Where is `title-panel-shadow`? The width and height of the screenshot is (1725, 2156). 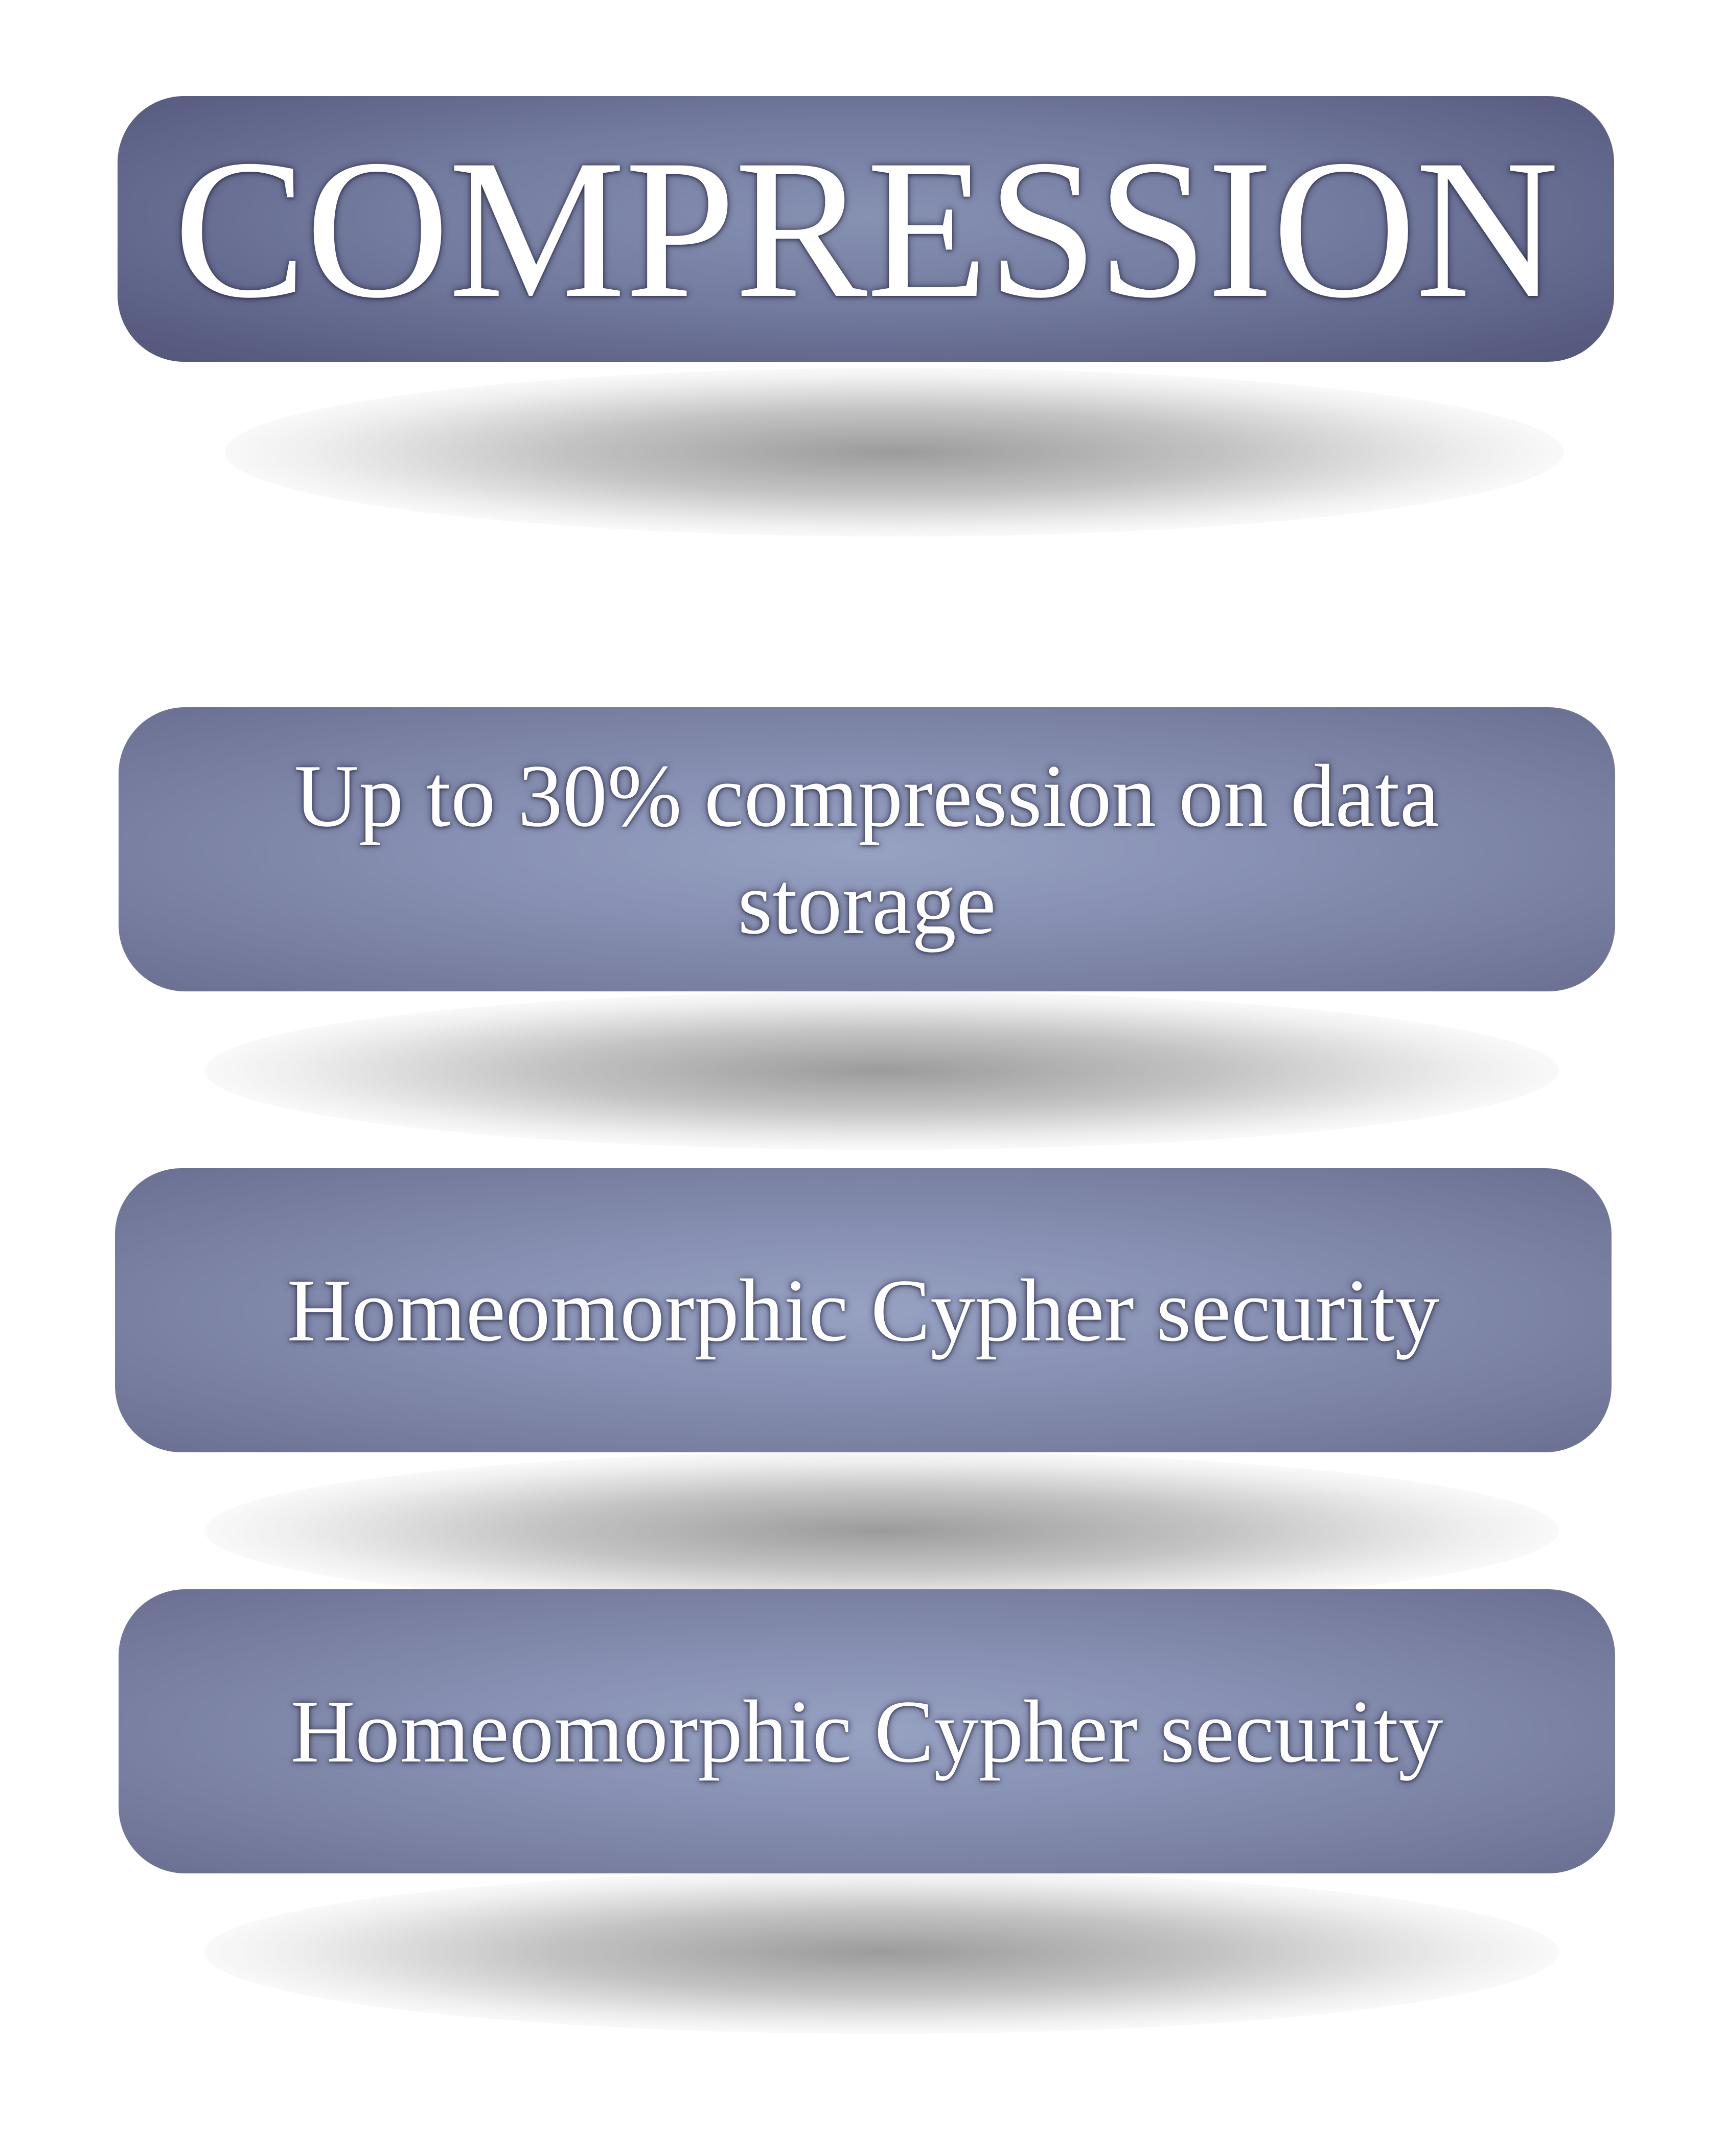 title-panel-shadow is located at coordinates (894, 452).